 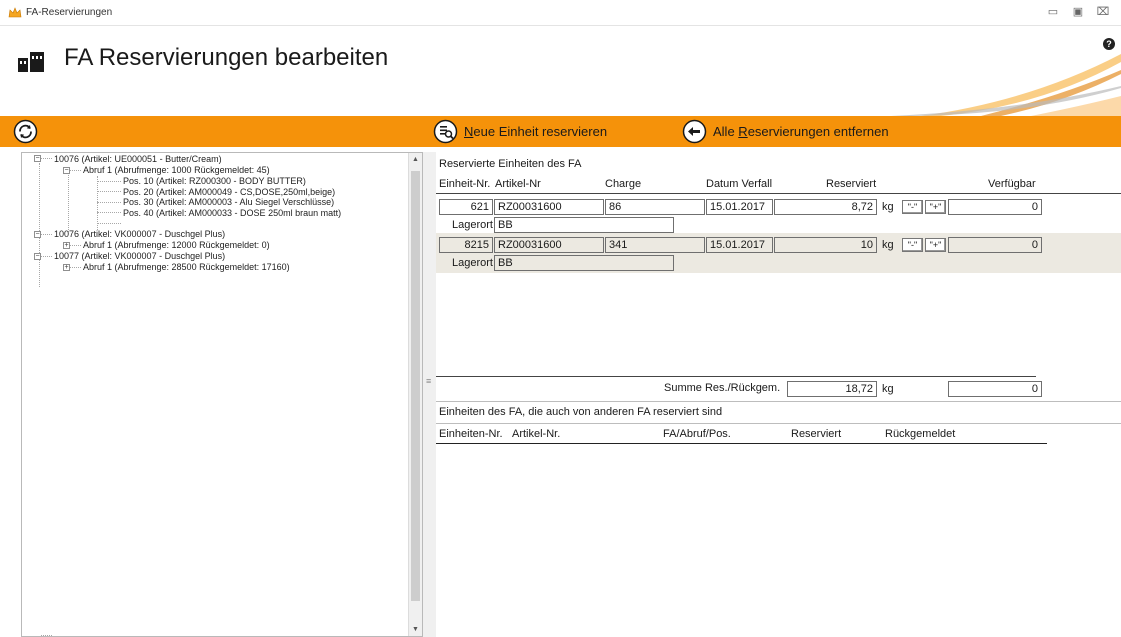 What do you see at coordinates (825, 245) in the screenshot?
I see `reserviert-cell: 10` at bounding box center [825, 245].